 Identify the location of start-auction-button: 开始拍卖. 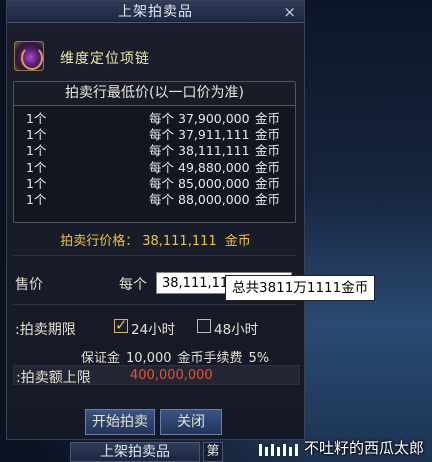
(120, 422).